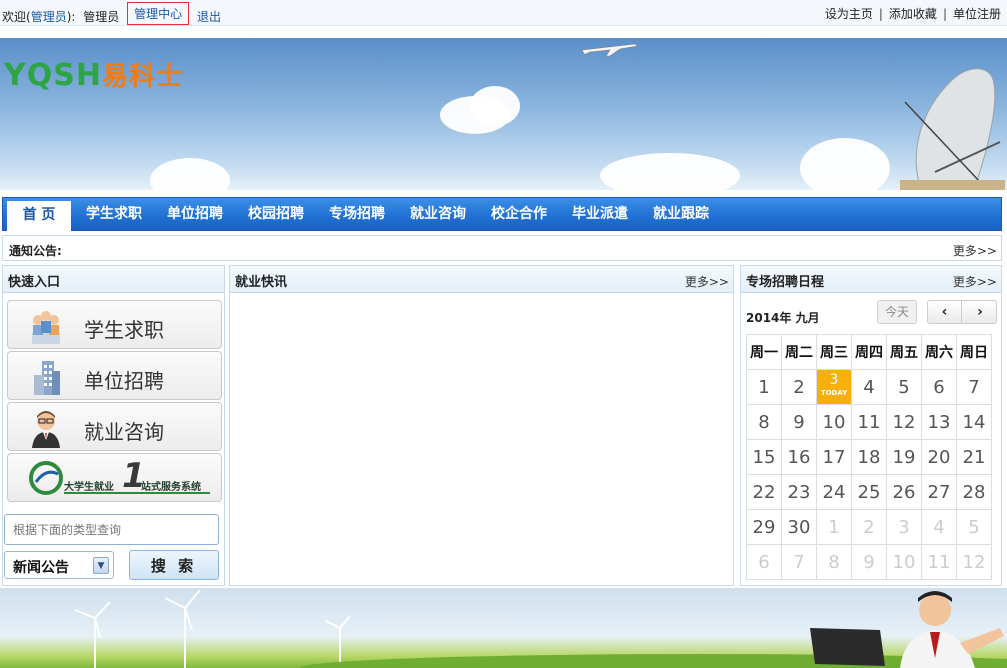 This screenshot has height=668, width=1007. I want to click on calendar-day: 6, so click(939, 387).